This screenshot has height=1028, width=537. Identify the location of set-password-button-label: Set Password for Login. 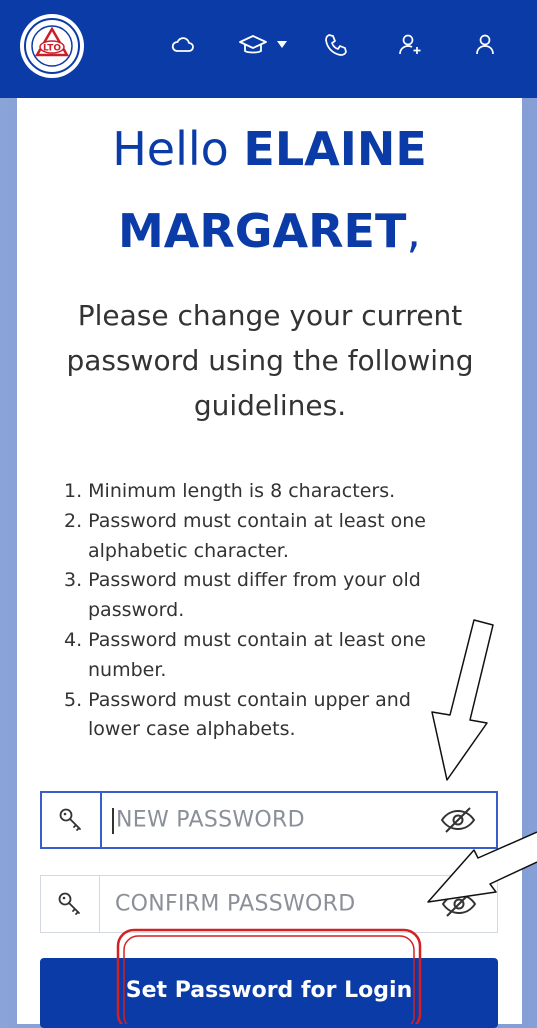
(269, 990).